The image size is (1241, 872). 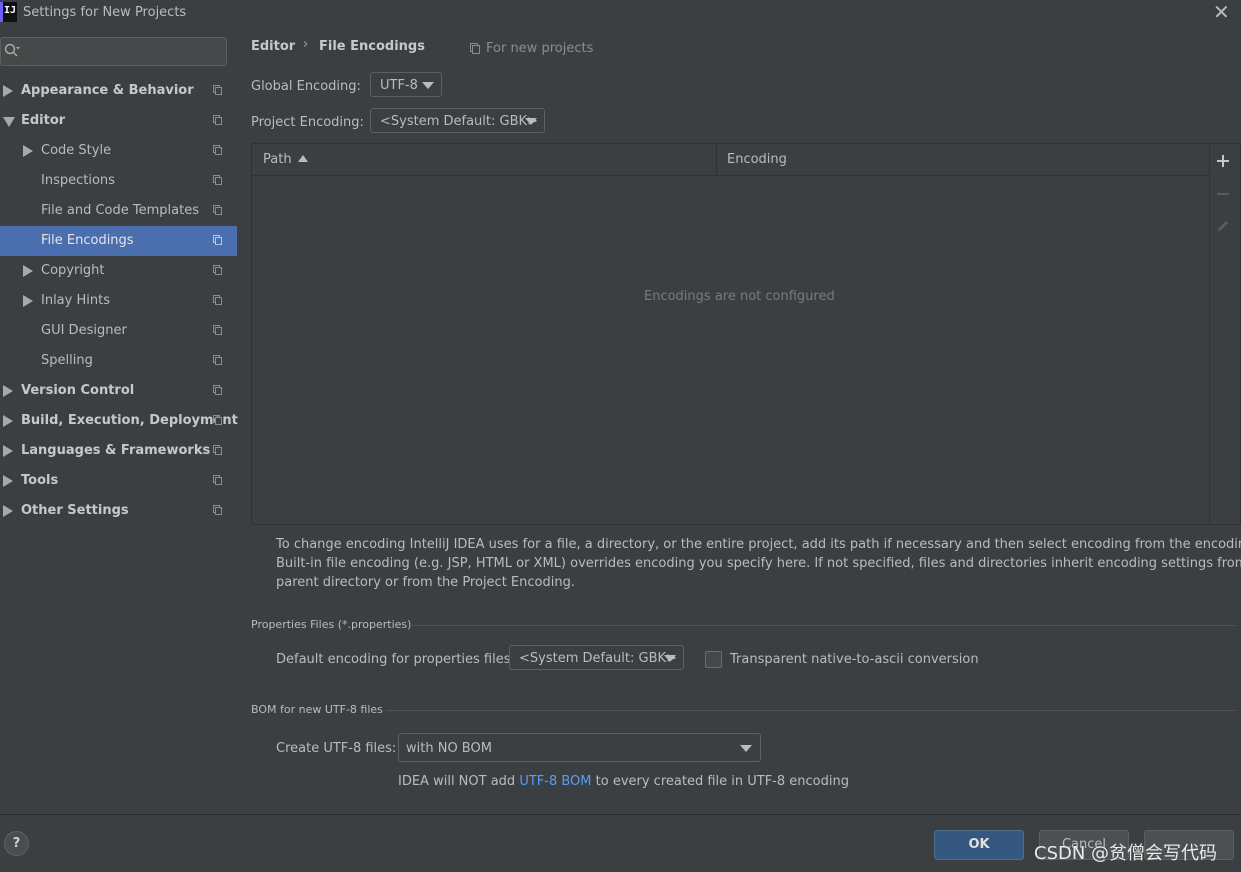 I want to click on csdn-watermark: CSDN @贫僧会写代码, so click(x=1126, y=853).